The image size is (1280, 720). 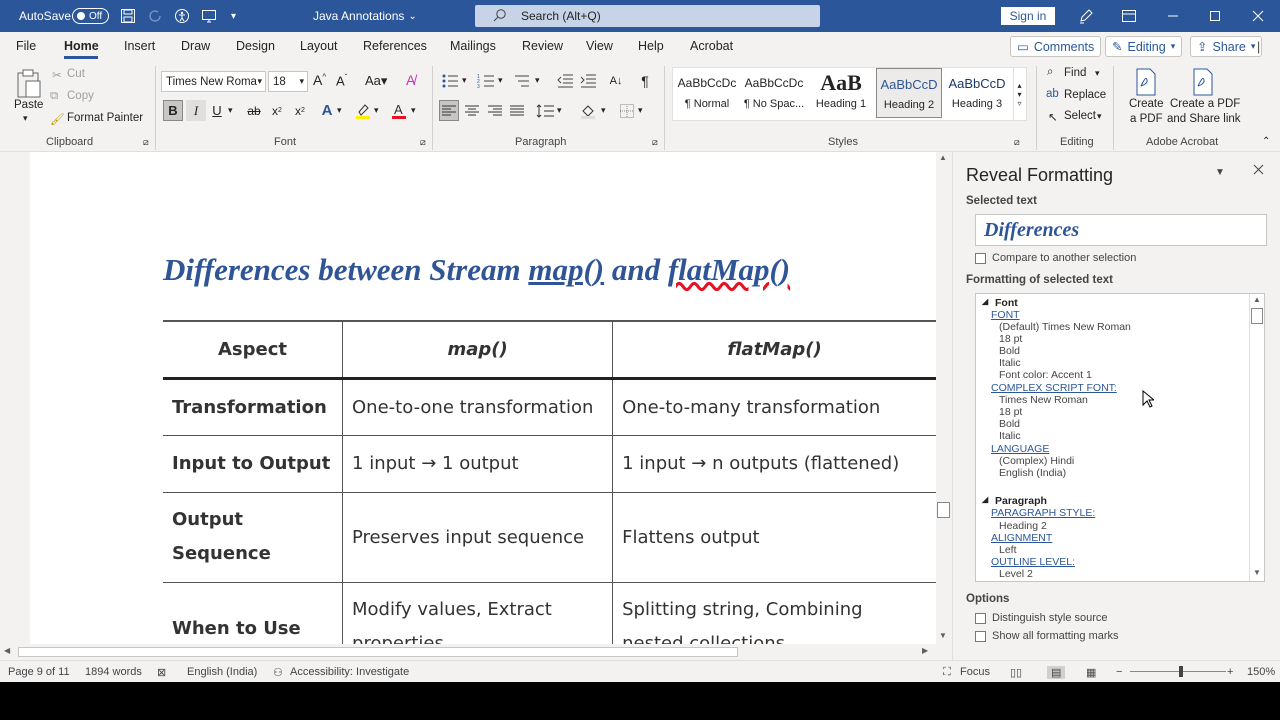 What do you see at coordinates (254, 110) in the screenshot?
I see `strikethrough-button: ab` at bounding box center [254, 110].